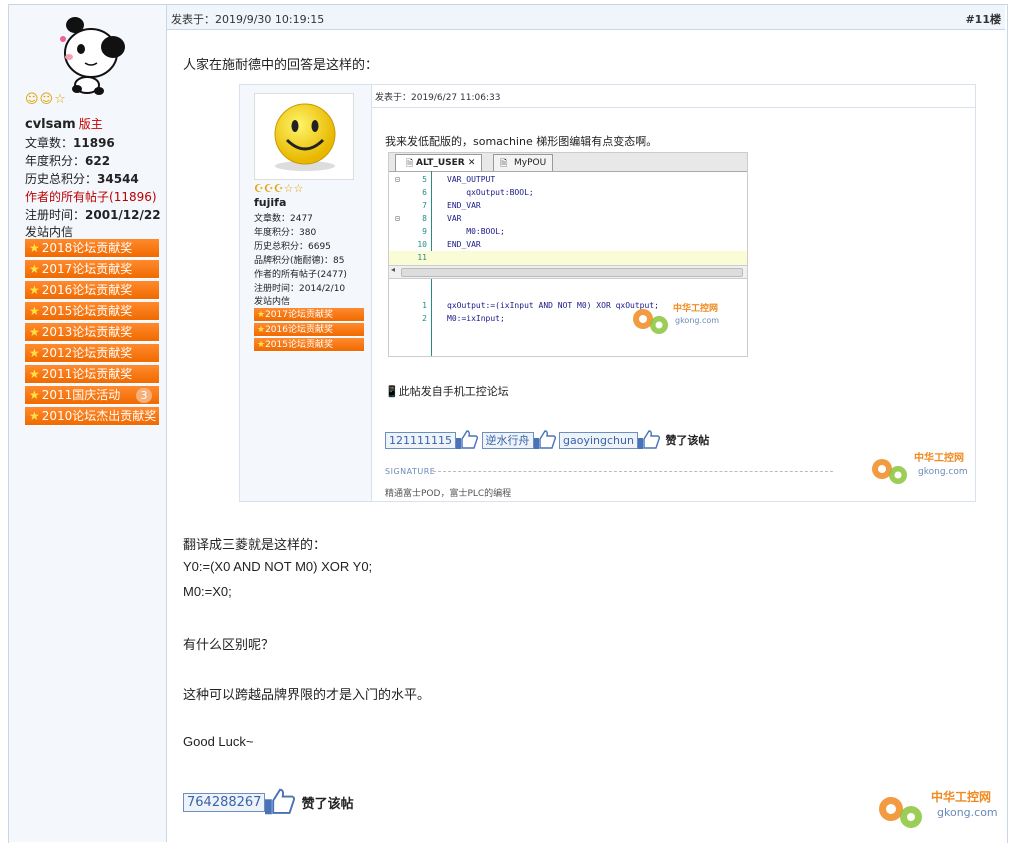  I want to click on award-badge: ★ 2011国庆活动 3, so click(92, 395).